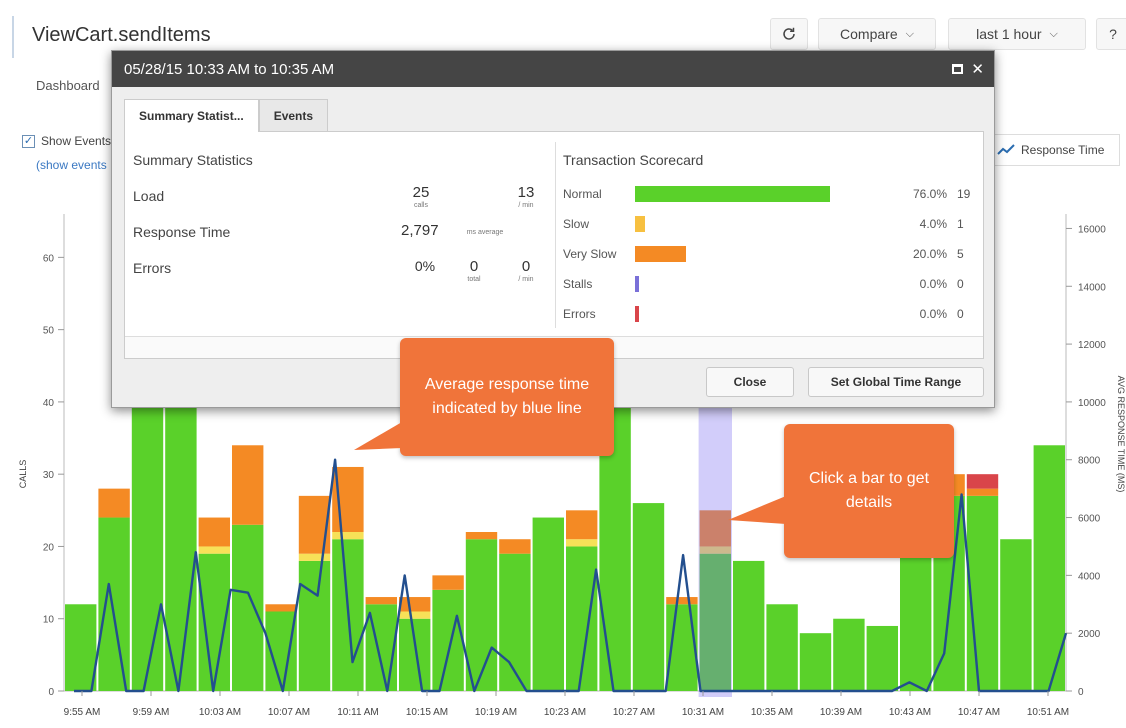  What do you see at coordinates (526, 192) in the screenshot?
I see `load-rate-value: 13` at bounding box center [526, 192].